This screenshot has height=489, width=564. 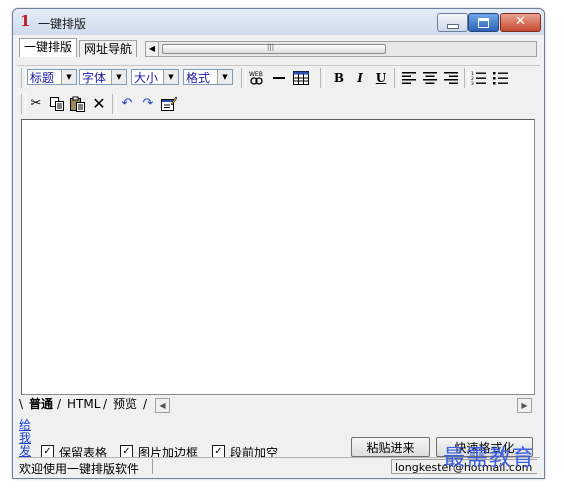 What do you see at coordinates (78, 104) in the screenshot?
I see `paste-icon` at bounding box center [78, 104].